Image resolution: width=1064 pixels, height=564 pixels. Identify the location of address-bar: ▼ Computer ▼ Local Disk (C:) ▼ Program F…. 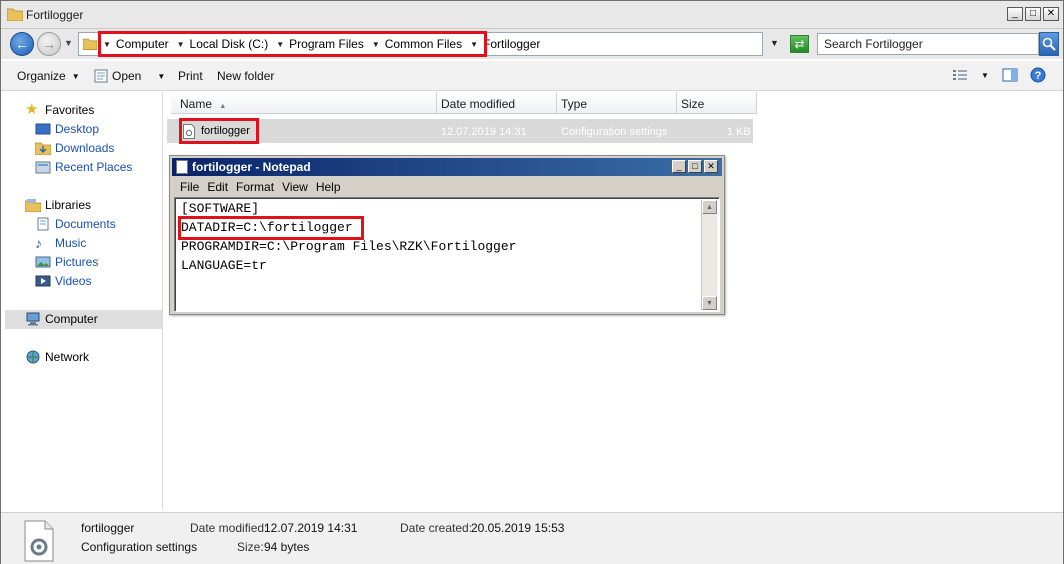
(420, 44).